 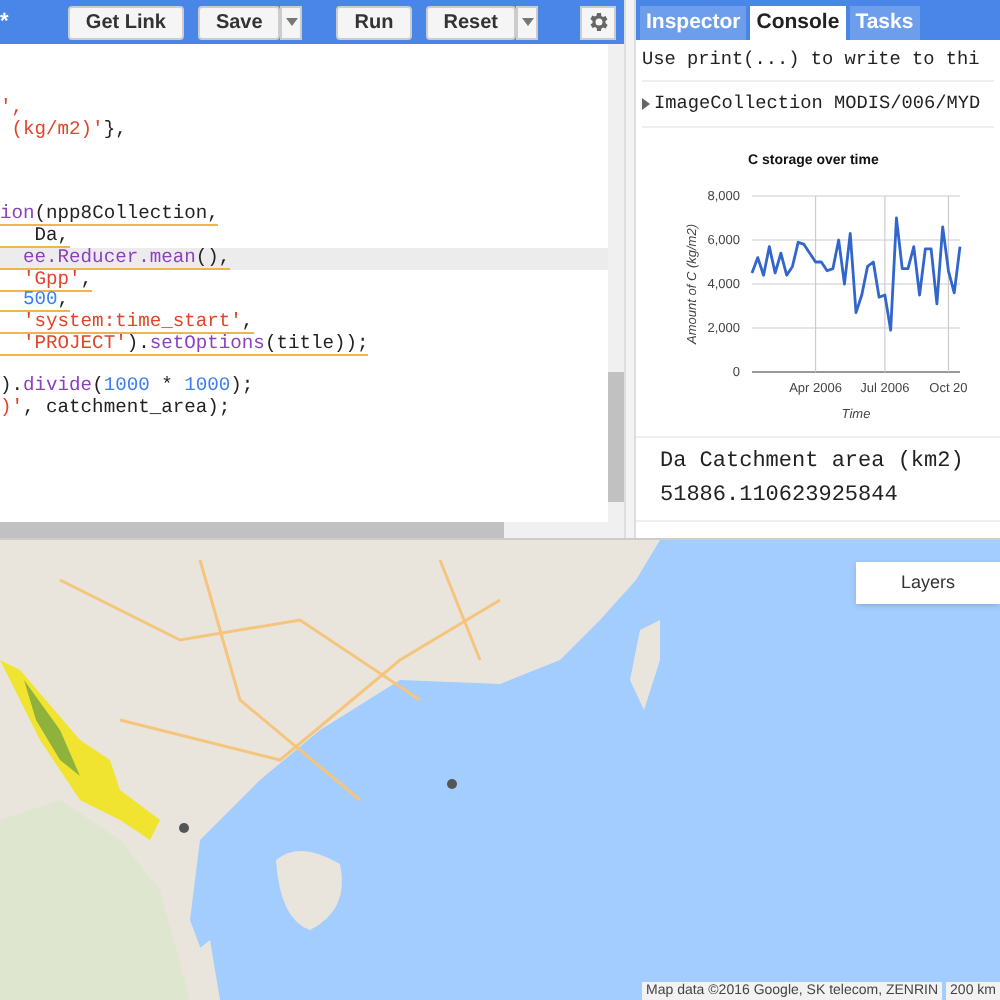 What do you see at coordinates (646, 104) in the screenshot?
I see `expand-triangle-icon` at bounding box center [646, 104].